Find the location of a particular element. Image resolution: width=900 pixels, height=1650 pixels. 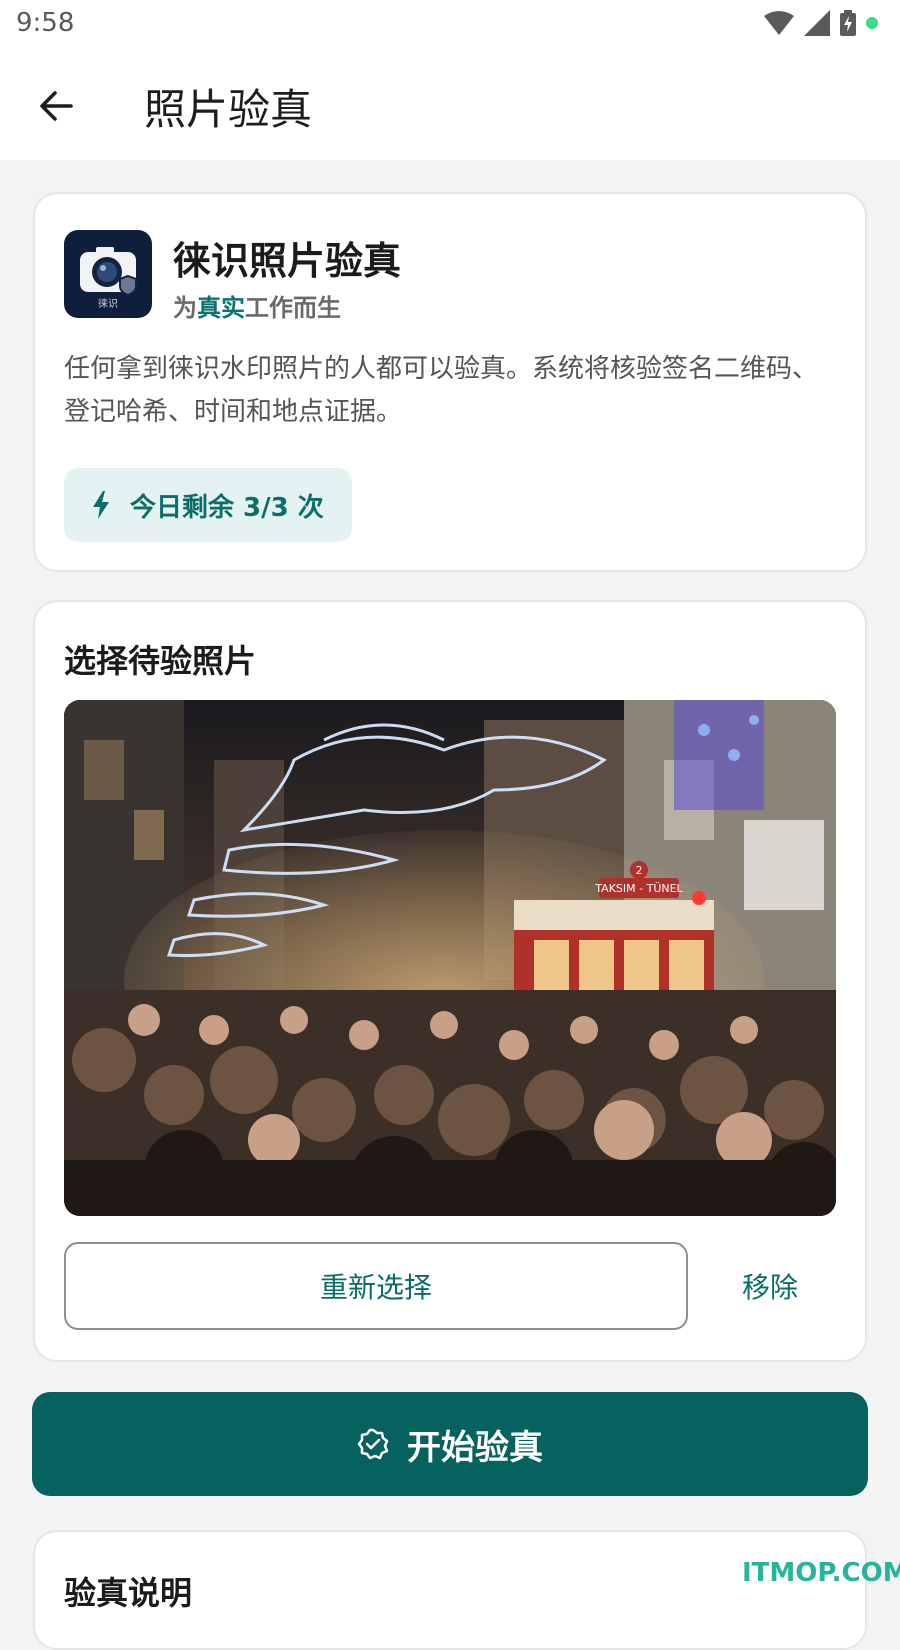

back-button is located at coordinates (56, 106).